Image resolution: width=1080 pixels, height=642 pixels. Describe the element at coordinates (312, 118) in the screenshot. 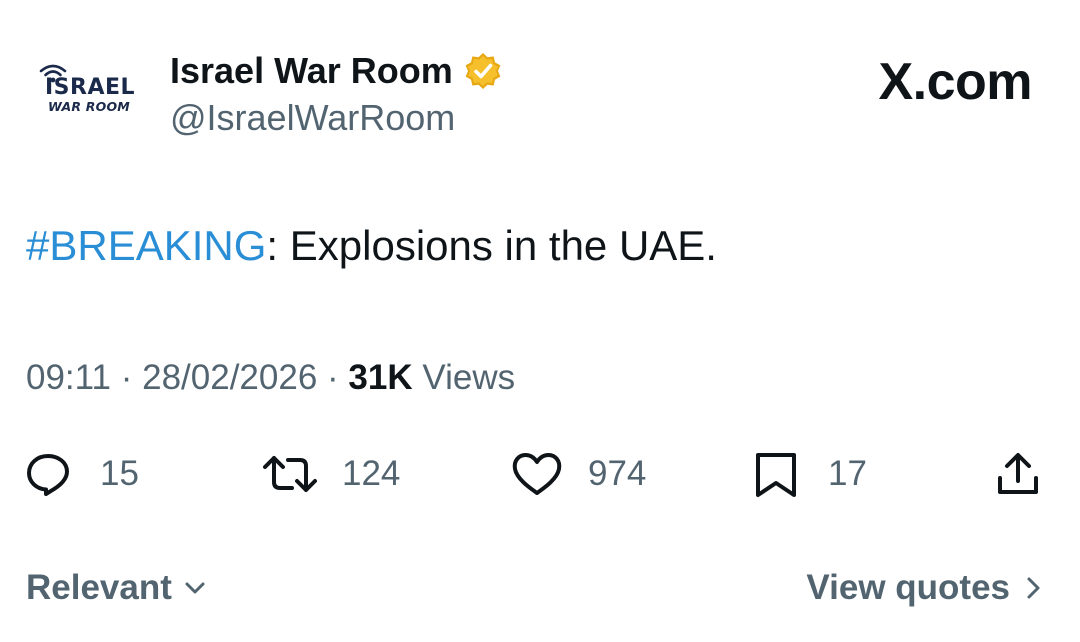

I see `account-handle: @IsraelWarRoom` at that location.